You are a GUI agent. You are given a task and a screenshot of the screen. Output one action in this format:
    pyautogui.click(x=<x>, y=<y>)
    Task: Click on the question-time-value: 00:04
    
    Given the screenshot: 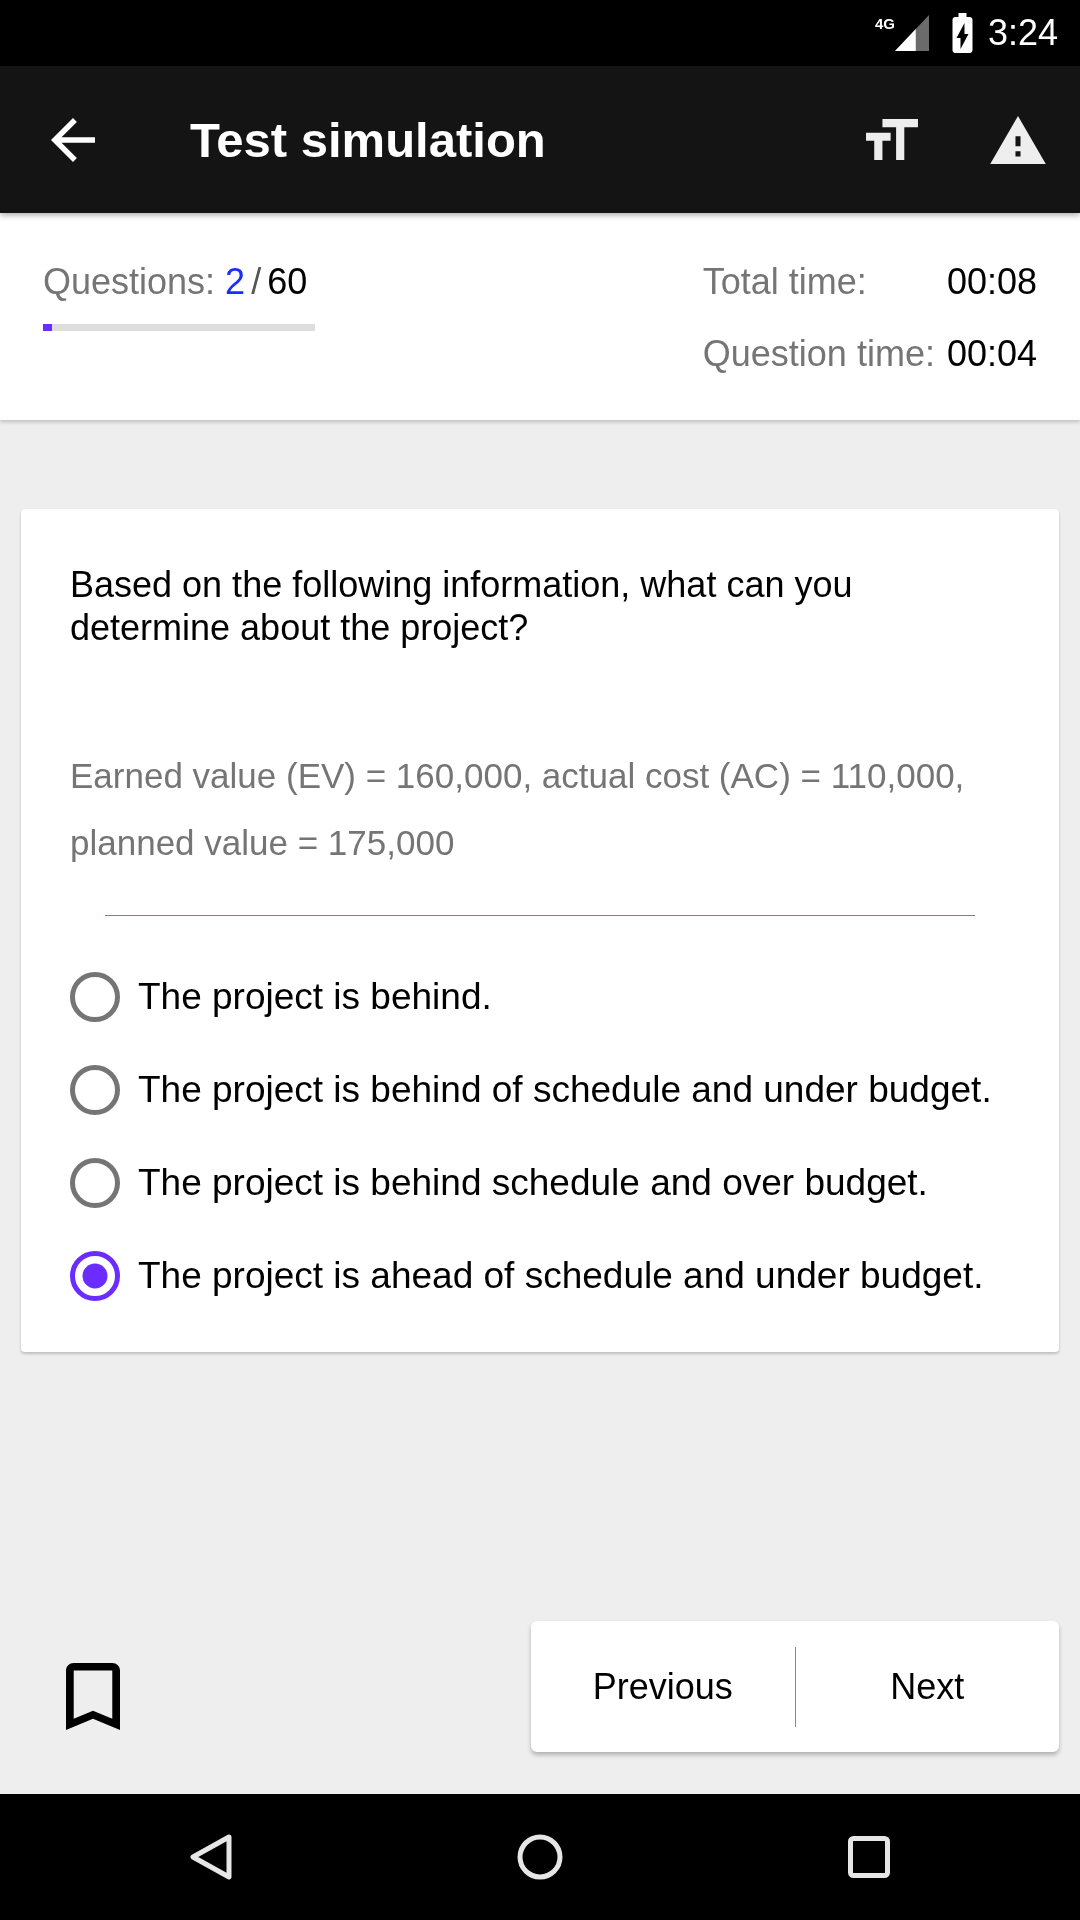 What is the action you would take?
    pyautogui.click(x=991, y=354)
    